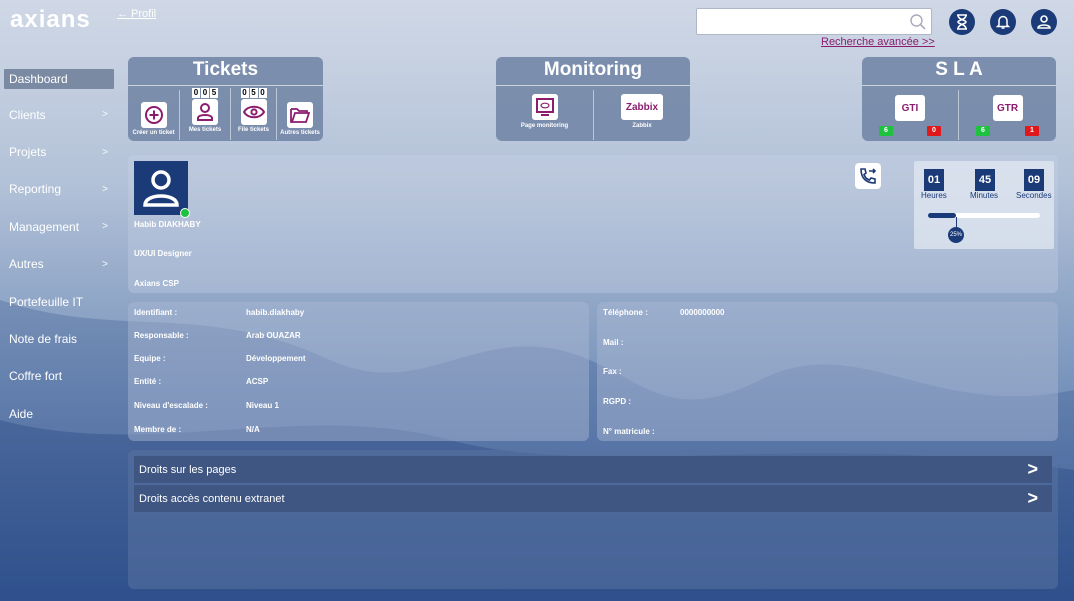 This screenshot has height=601, width=1074. What do you see at coordinates (276, 358) in the screenshot?
I see `value-equipe: Développement` at bounding box center [276, 358].